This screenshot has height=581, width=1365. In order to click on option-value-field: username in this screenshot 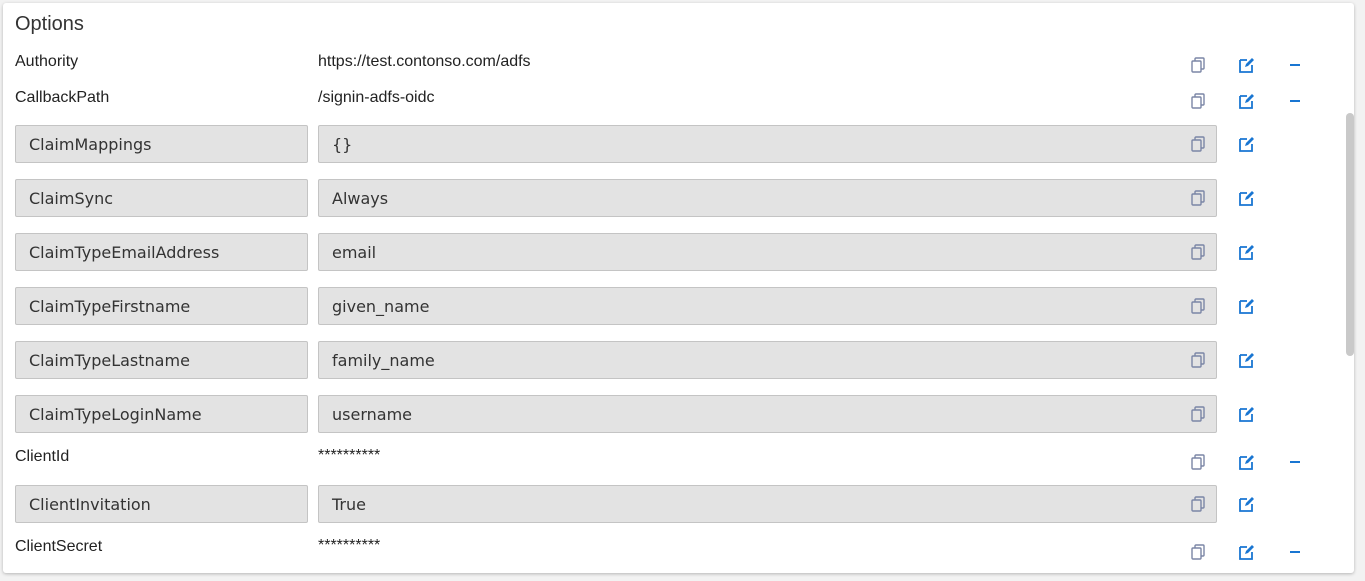, I will do `click(767, 414)`.